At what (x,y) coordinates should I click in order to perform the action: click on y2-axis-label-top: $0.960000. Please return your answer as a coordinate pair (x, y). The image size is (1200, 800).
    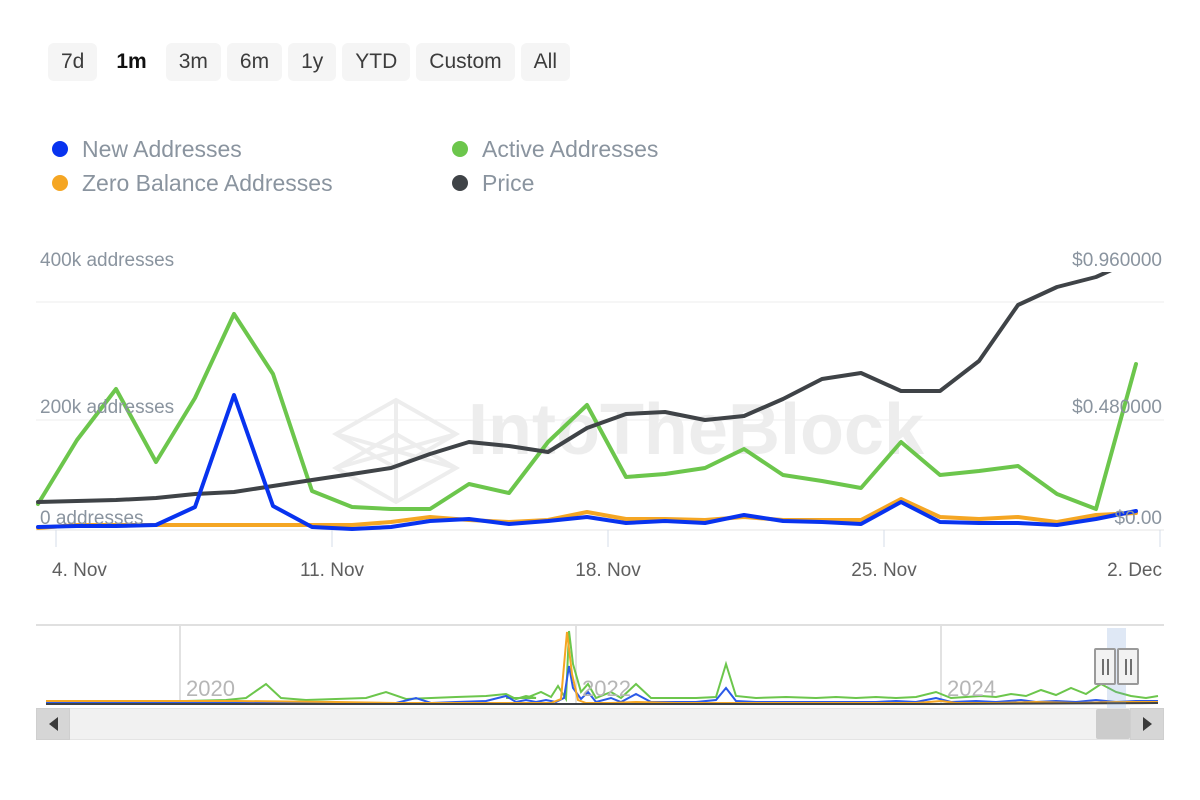
    Looking at the image, I should click on (1117, 260).